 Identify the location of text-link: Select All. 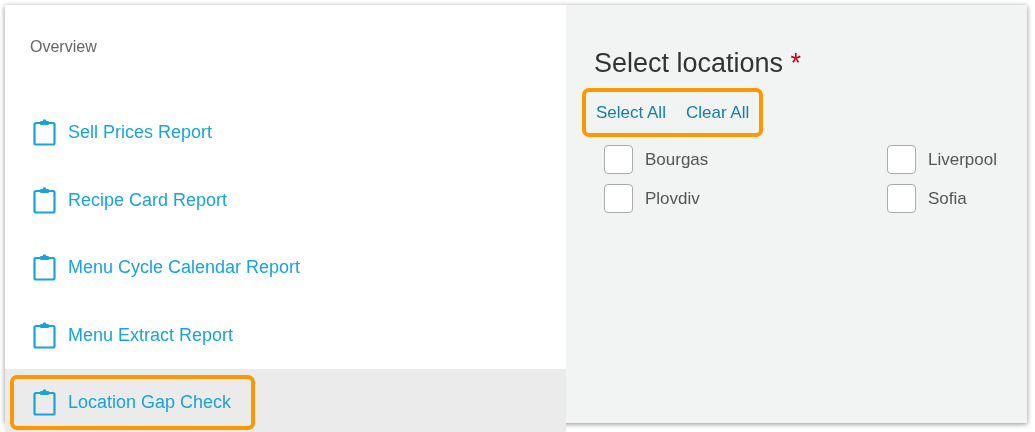
(631, 112).